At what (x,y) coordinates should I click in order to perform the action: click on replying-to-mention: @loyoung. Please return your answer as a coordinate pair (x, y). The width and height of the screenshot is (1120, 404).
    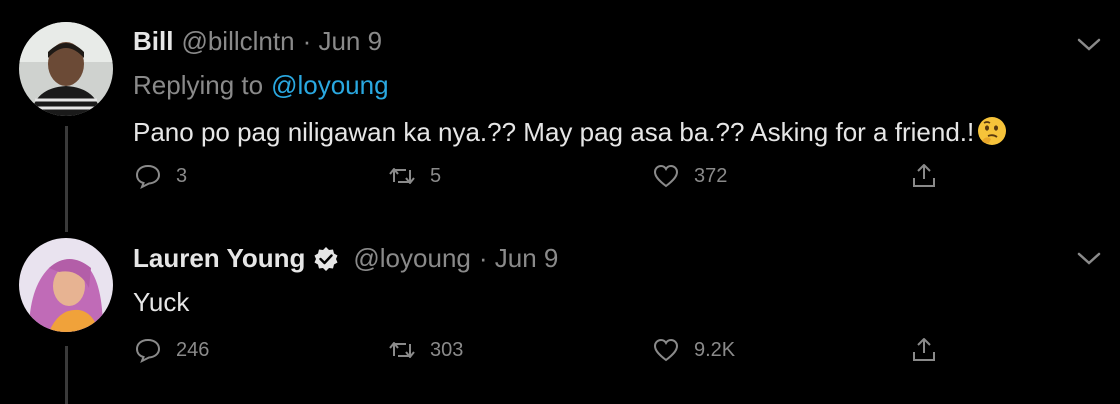
    Looking at the image, I should click on (329, 85).